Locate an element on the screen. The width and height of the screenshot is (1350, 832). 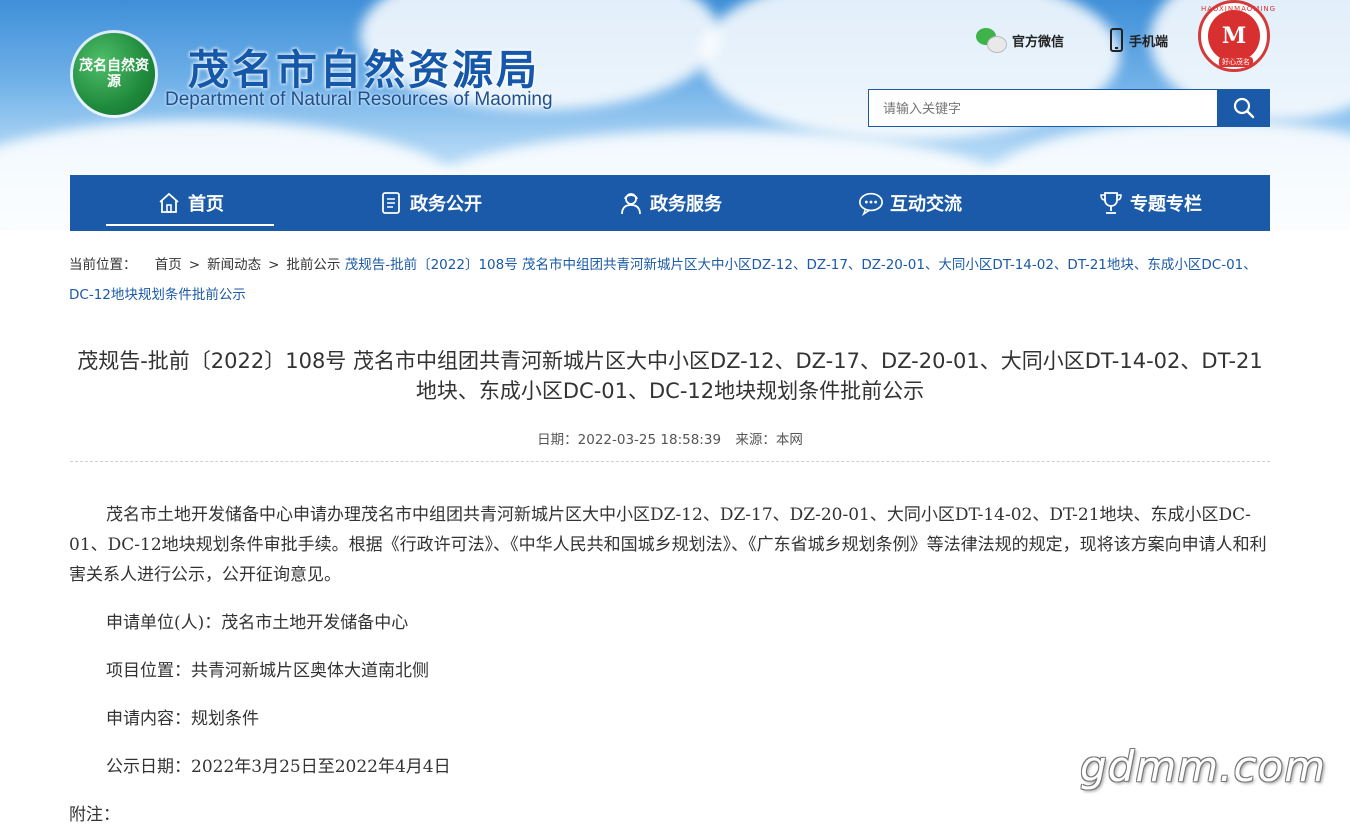
city-emblem: HAOXINMAOMING M 好心茂名 is located at coordinates (1237, 36).